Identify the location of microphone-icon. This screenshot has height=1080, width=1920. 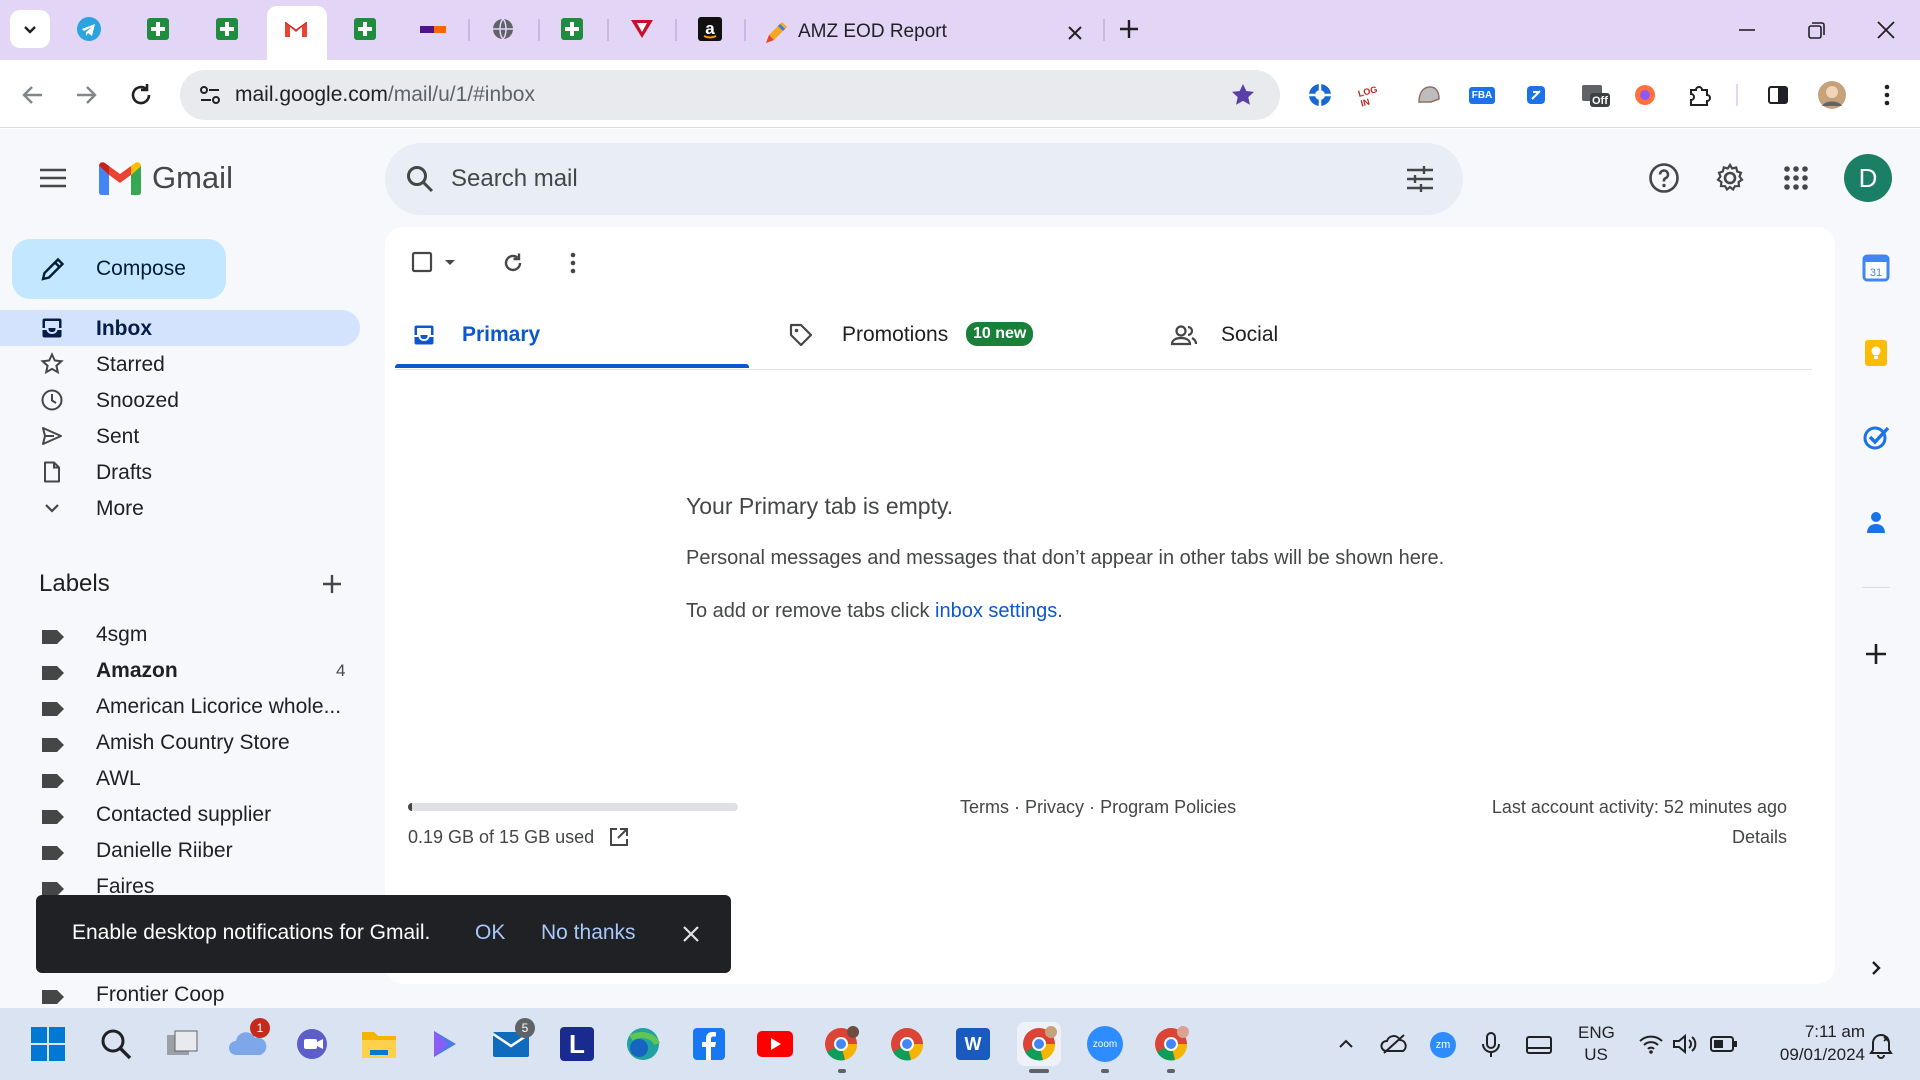
(1491, 1045).